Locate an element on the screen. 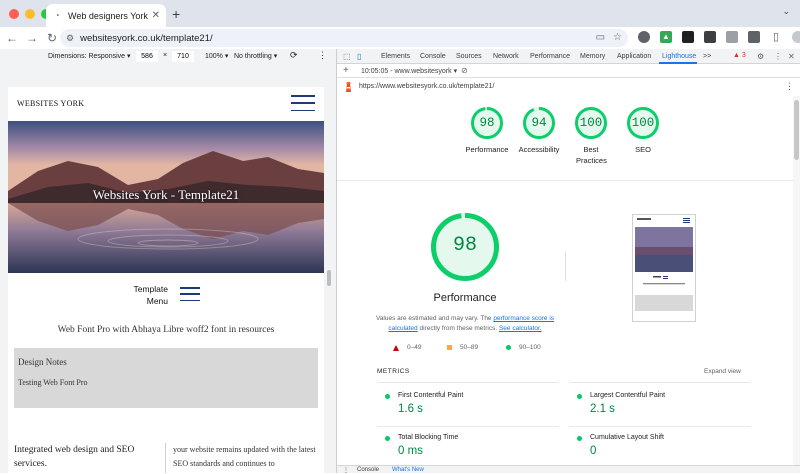 The width and height of the screenshot is (800, 474). omnibox: ⚙ ▭ ☆ is located at coordinates (344, 38).